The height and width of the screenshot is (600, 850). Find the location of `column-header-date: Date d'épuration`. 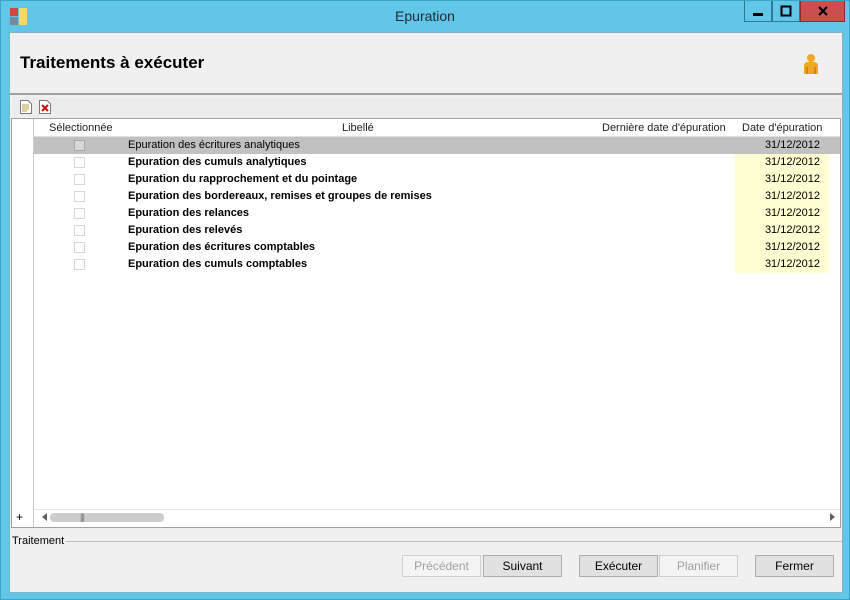

column-header-date: Date d'épuration is located at coordinates (782, 128).